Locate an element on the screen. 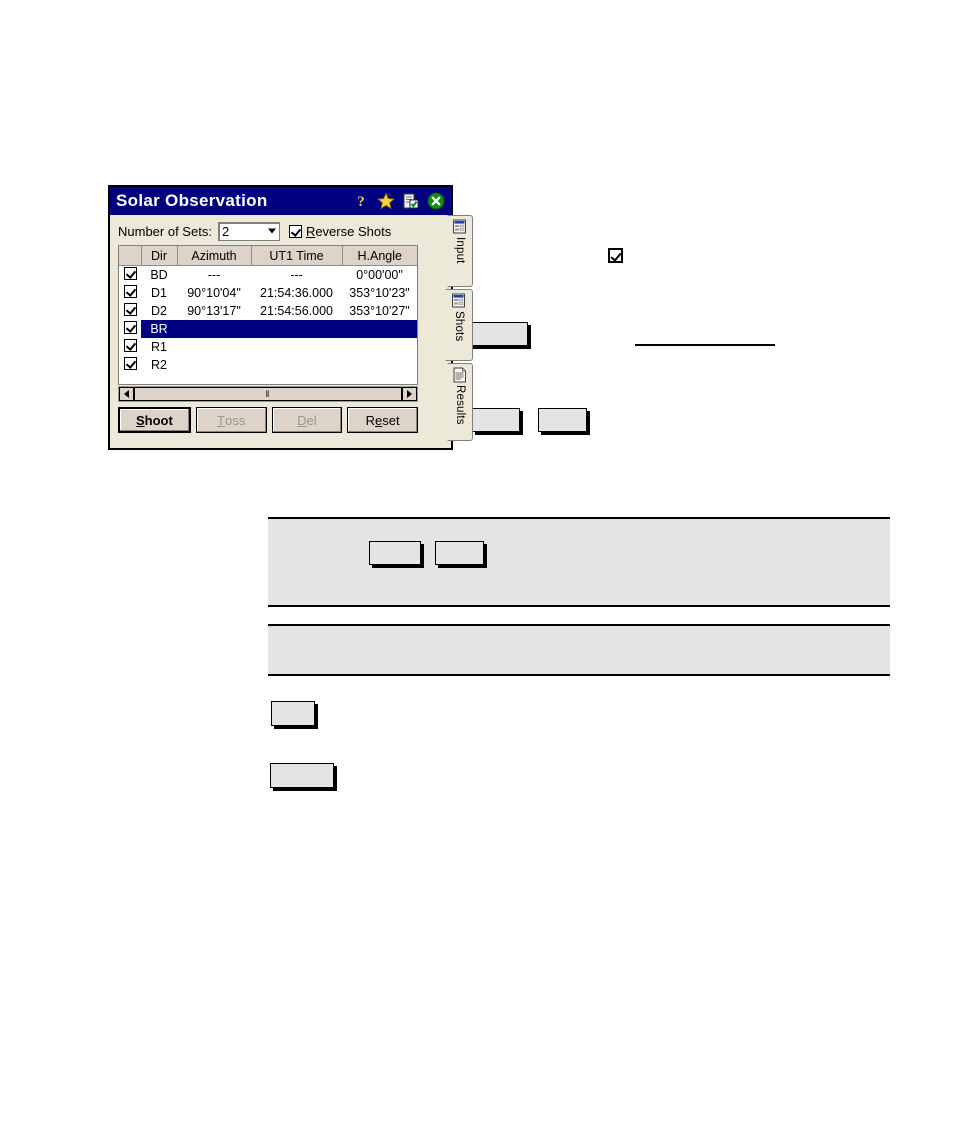  vertical-tab-strip: Input Shots Results is located at coordinates (459, 328).